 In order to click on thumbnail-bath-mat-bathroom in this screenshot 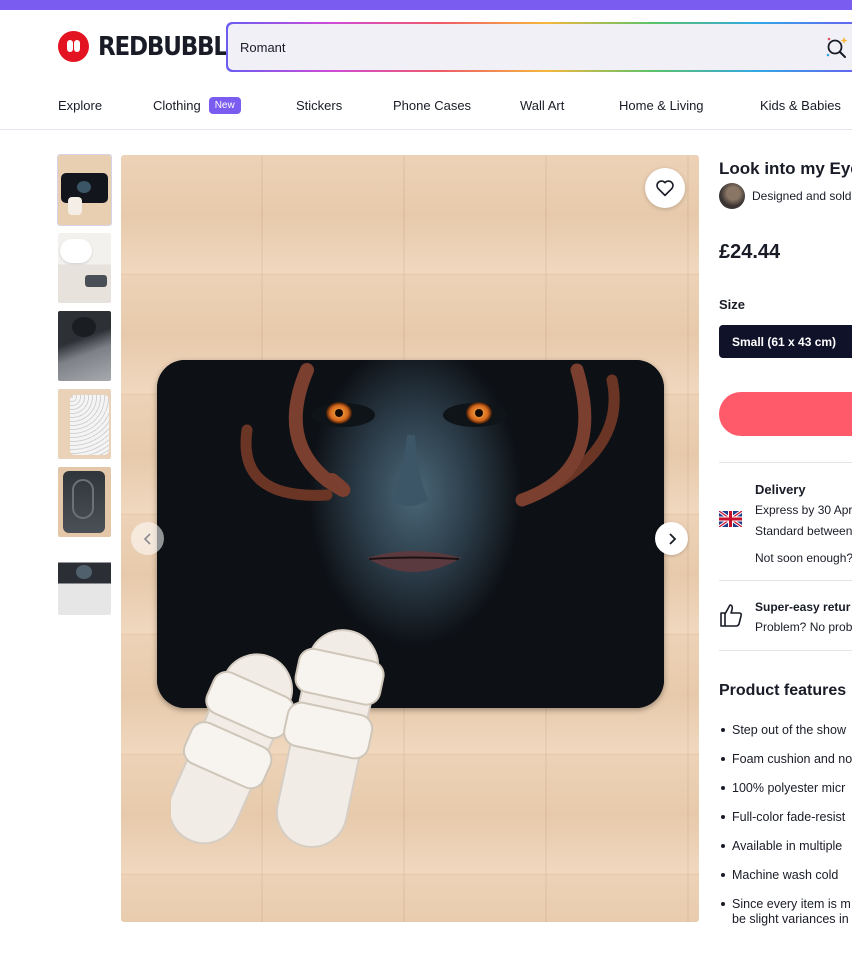, I will do `click(84, 268)`.